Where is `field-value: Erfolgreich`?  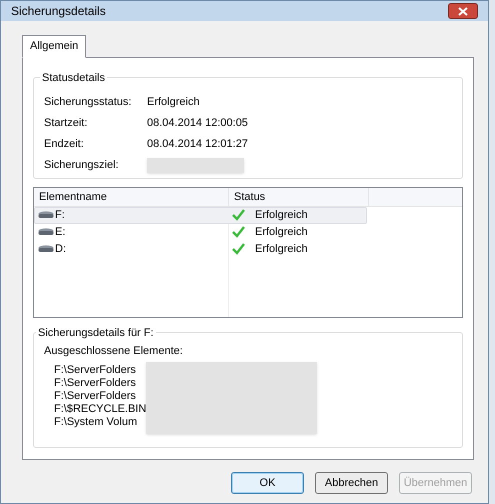 field-value: Erfolgreich is located at coordinates (173, 102).